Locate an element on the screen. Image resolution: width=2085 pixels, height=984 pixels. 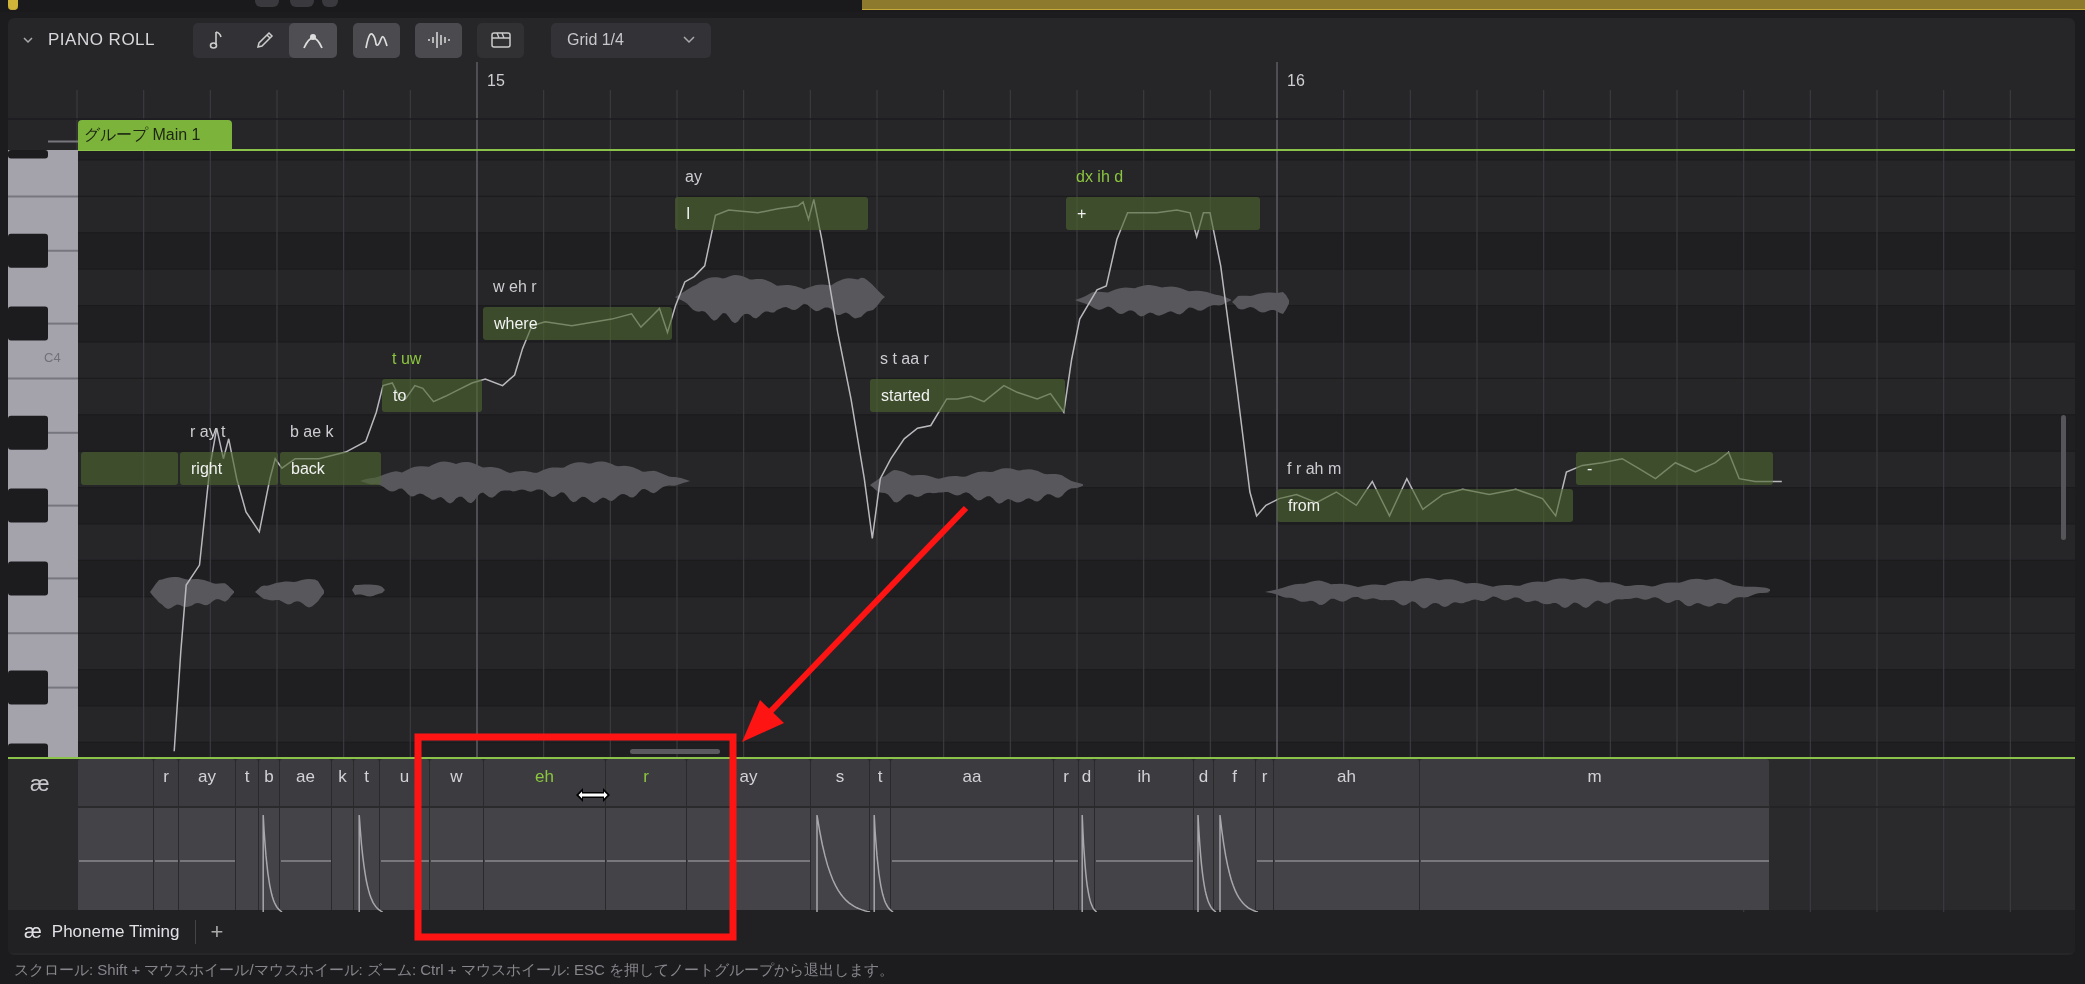
bar-number: 15 is located at coordinates (496, 81).